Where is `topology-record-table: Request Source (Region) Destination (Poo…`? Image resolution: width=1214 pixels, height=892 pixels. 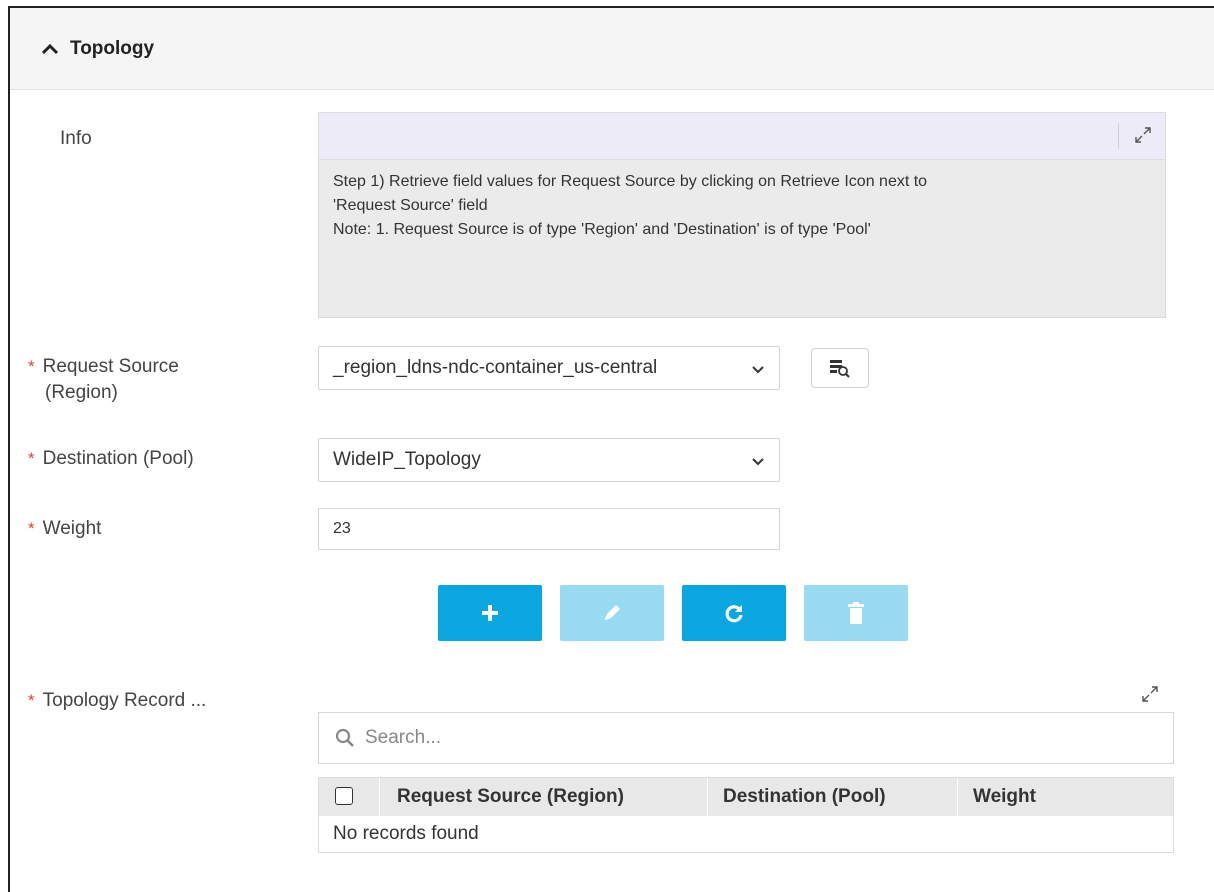 topology-record-table: Request Source (Region) Destination (Poo… is located at coordinates (746, 815).